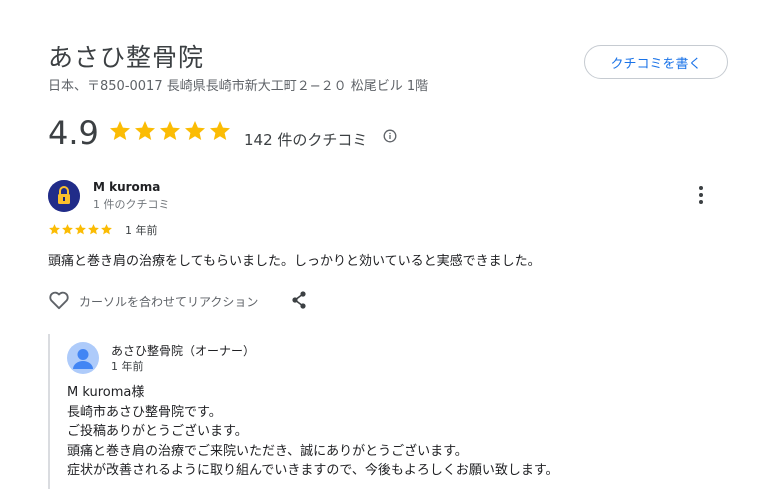 Image resolution: width=776 pixels, height=498 pixels. Describe the element at coordinates (267, 451) in the screenshot. I see `reply-line: 頭痛と巻き肩の治療でご来院いただき、誠にありがとうございます。` at that location.